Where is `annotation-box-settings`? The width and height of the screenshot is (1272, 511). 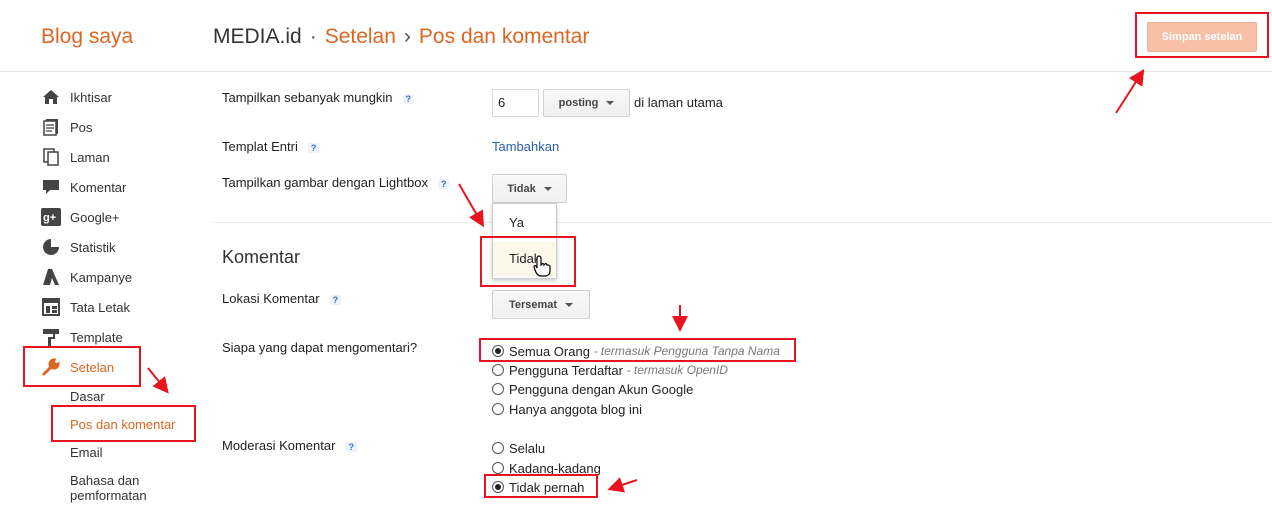 annotation-box-settings is located at coordinates (82, 366).